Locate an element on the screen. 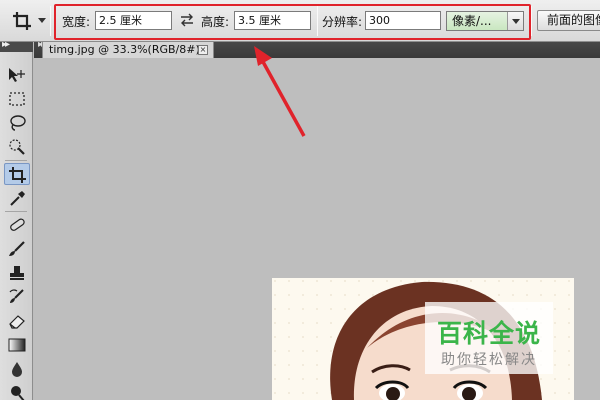  tools-panel: ▸▸ is located at coordinates (16, 219).